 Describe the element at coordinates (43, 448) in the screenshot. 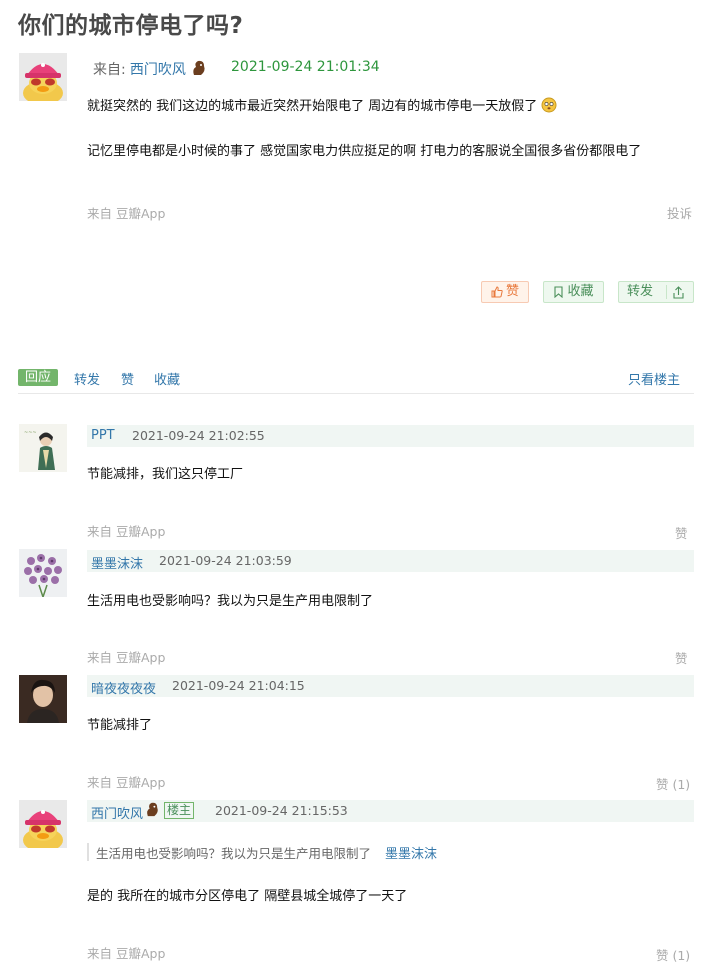

I see `commenter-avatar: ~~~` at that location.